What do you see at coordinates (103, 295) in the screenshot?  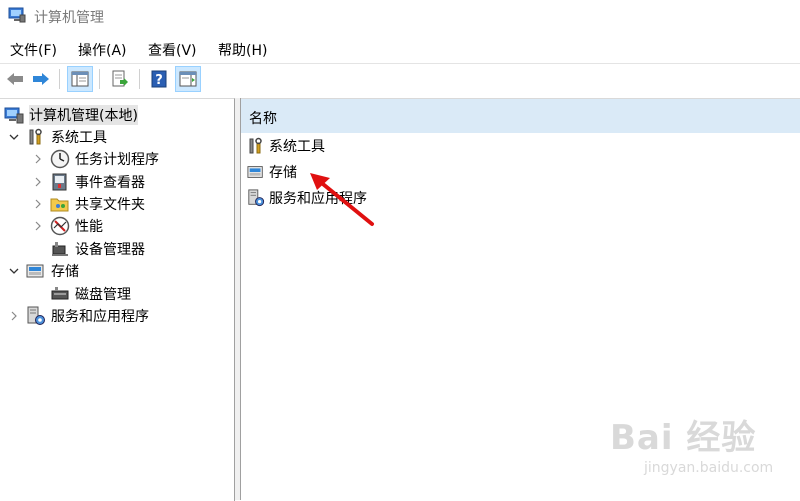 I see `tree-label: 磁盘管理` at bounding box center [103, 295].